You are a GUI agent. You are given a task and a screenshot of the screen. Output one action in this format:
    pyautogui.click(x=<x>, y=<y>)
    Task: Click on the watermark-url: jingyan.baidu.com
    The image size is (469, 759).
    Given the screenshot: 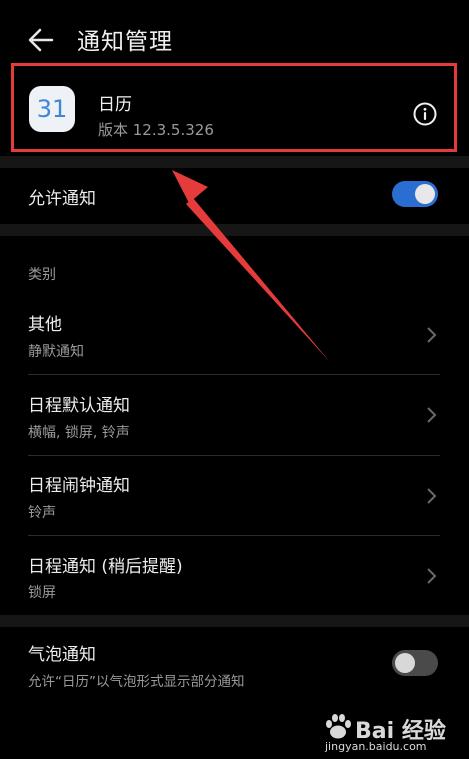 What is the action you would take?
    pyautogui.click(x=376, y=746)
    